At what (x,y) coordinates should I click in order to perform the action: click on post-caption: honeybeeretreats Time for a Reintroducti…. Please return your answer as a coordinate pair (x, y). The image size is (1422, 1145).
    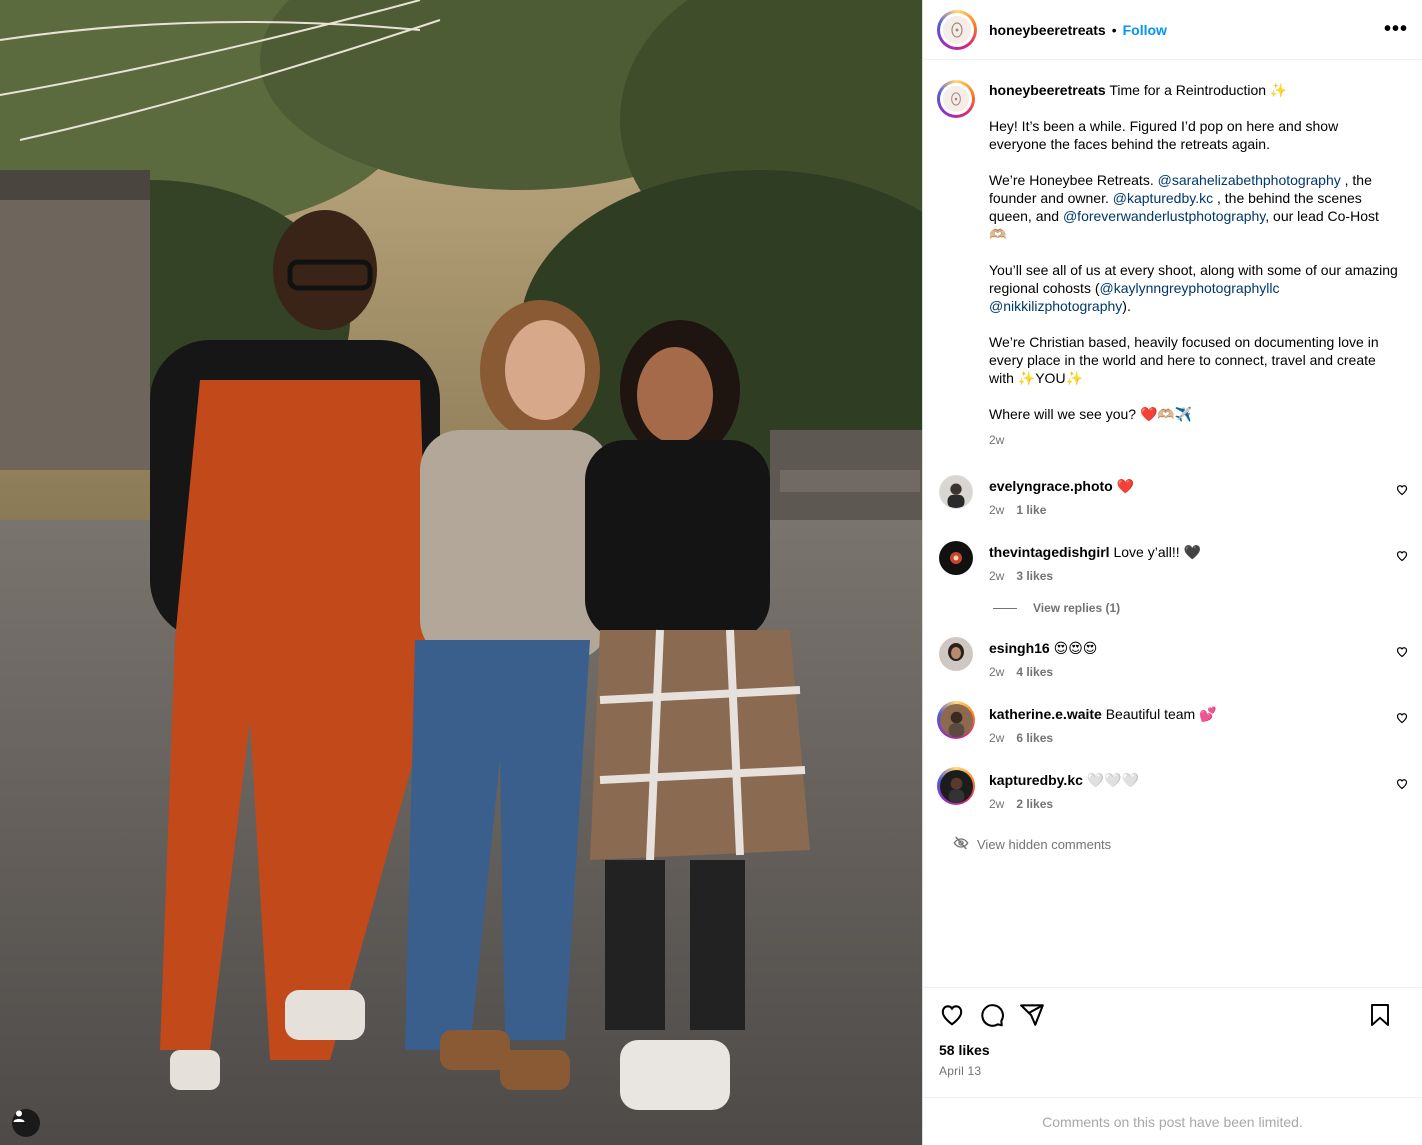
    Looking at the image, I should click on (1172, 264).